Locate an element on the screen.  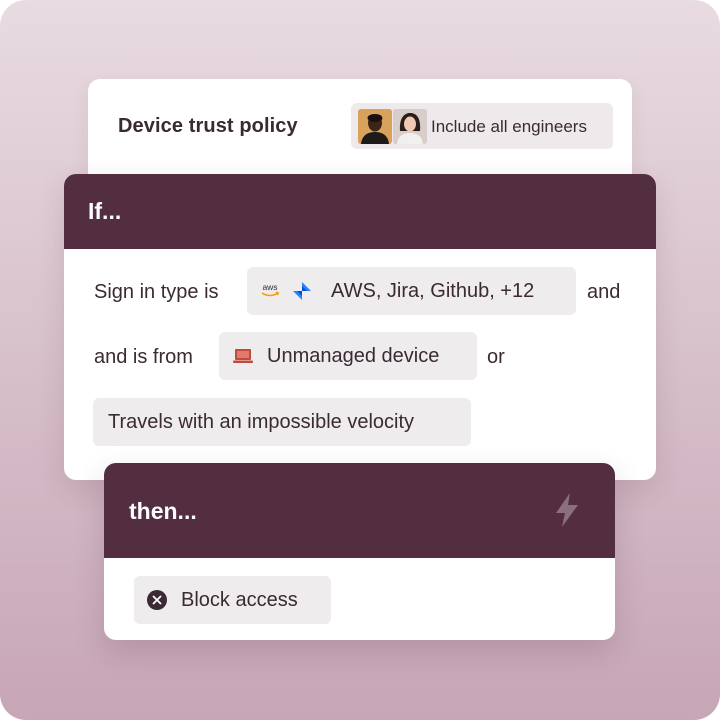
and-connector: and is located at coordinates (604, 292).